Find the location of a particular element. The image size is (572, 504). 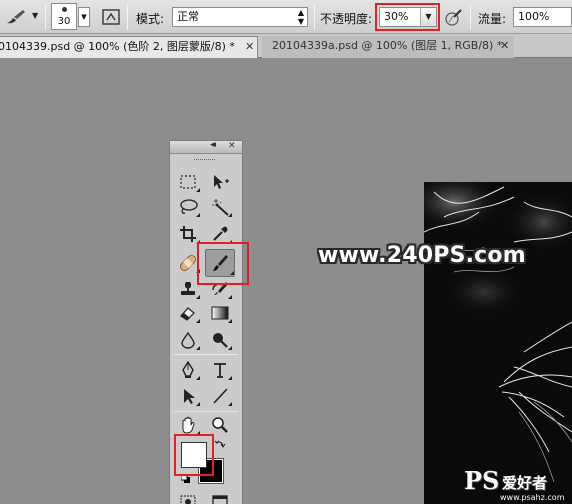

hand-tool is located at coordinates (188, 425).